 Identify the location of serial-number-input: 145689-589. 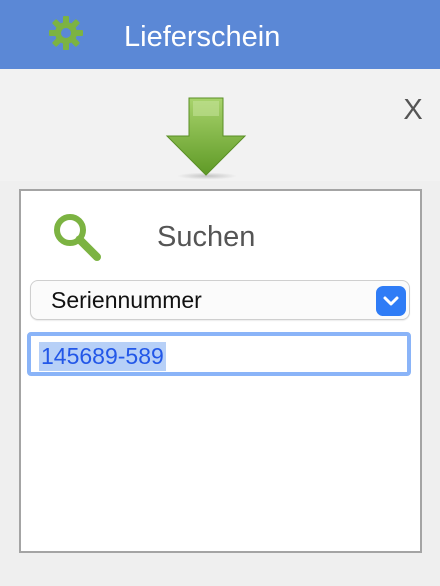
(219, 354).